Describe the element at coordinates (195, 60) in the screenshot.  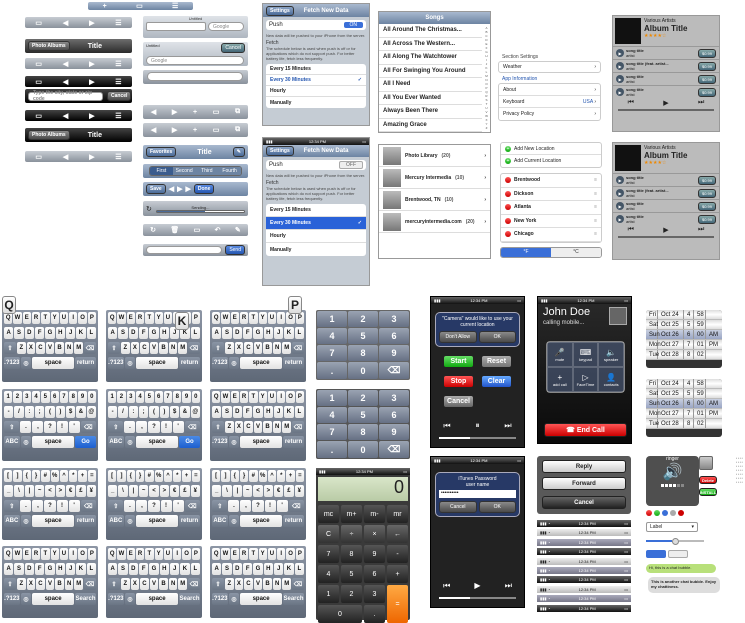
I see `google-search-field: Google` at that location.